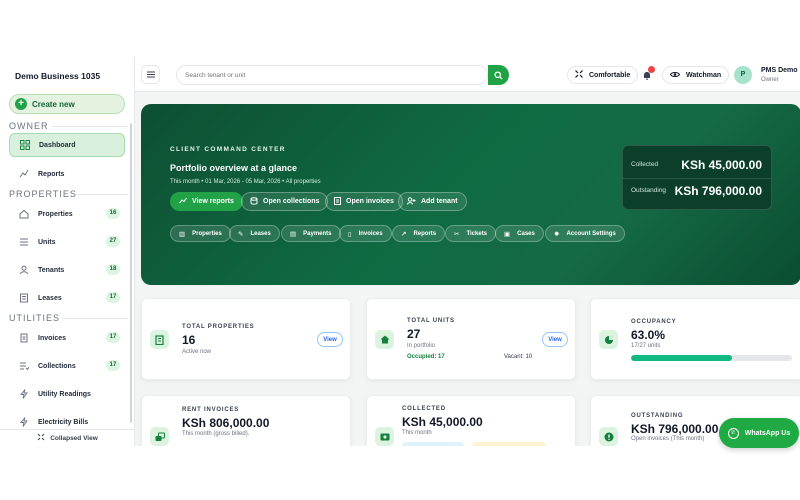 This screenshot has height=500, width=800. What do you see at coordinates (330, 339) in the screenshot?
I see `view-properties-button: View` at bounding box center [330, 339].